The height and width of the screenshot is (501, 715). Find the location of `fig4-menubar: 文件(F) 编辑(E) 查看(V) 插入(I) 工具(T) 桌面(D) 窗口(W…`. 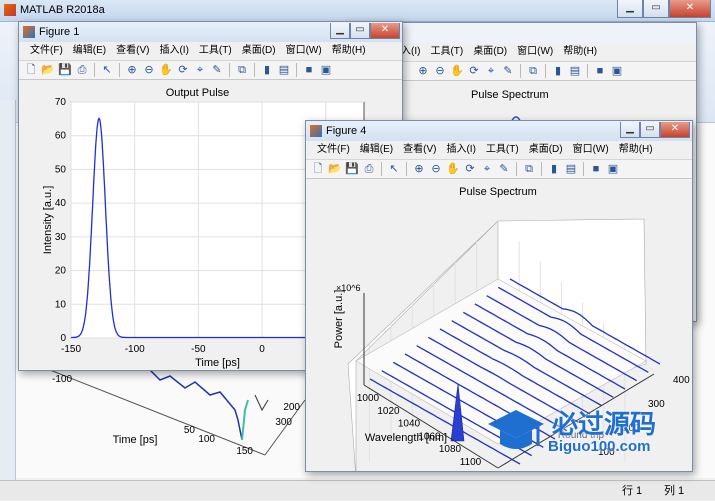

fig4-menubar: 文件(F) 编辑(E) 查看(V) 插入(I) 工具(T) 桌面(D) 窗口(W… is located at coordinates (499, 150).